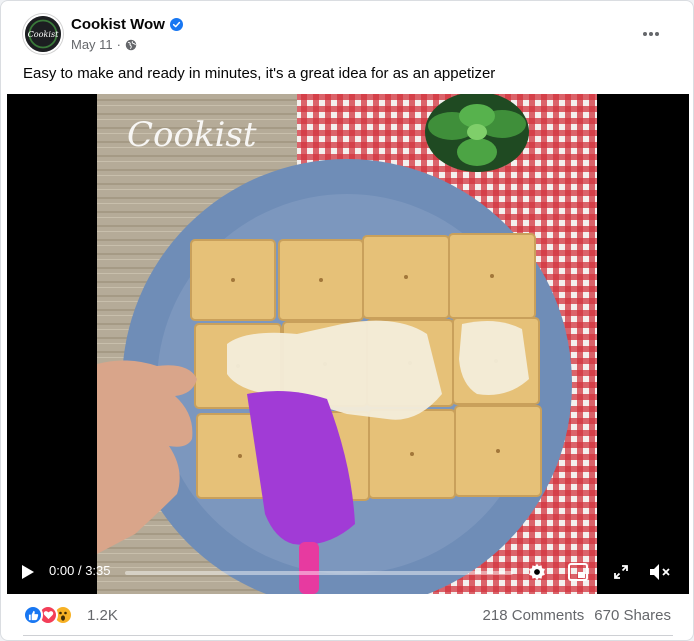  Describe the element at coordinates (348, 36) in the screenshot. I see `post-header: Cookist Cookist Wow May 11 ·` at that location.